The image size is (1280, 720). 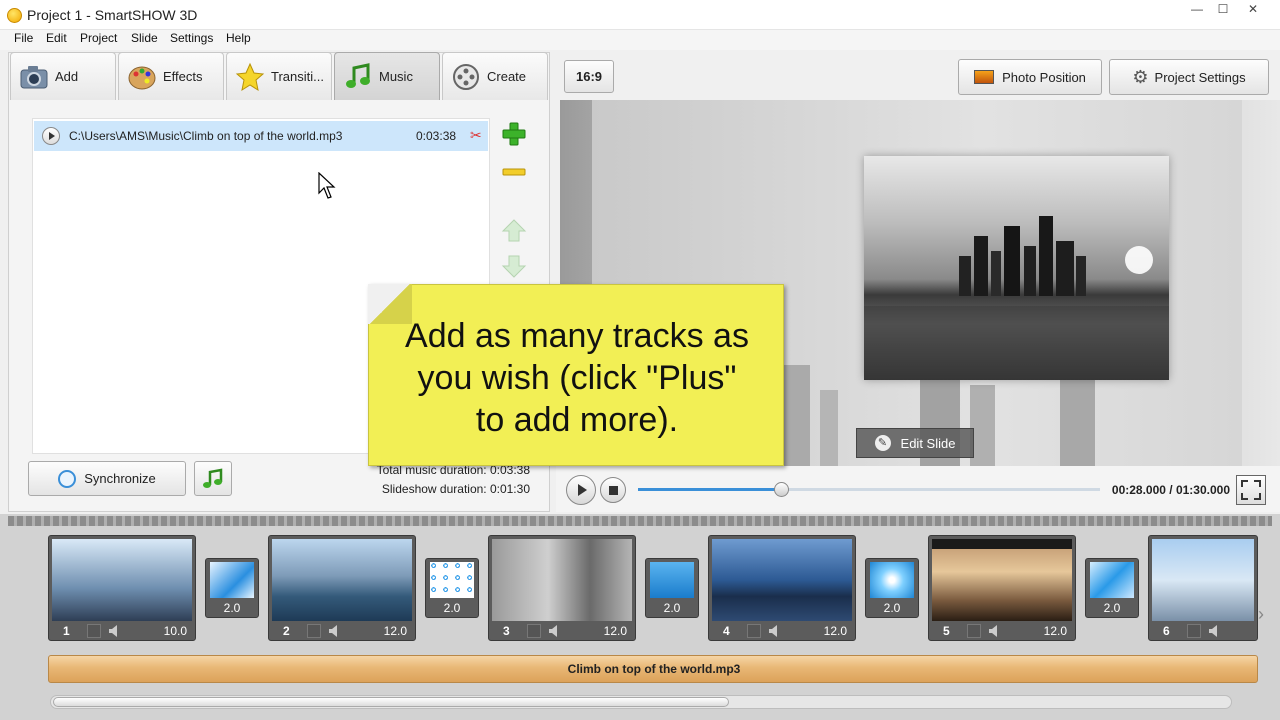 What do you see at coordinates (869, 489) in the screenshot?
I see `progress-track` at bounding box center [869, 489].